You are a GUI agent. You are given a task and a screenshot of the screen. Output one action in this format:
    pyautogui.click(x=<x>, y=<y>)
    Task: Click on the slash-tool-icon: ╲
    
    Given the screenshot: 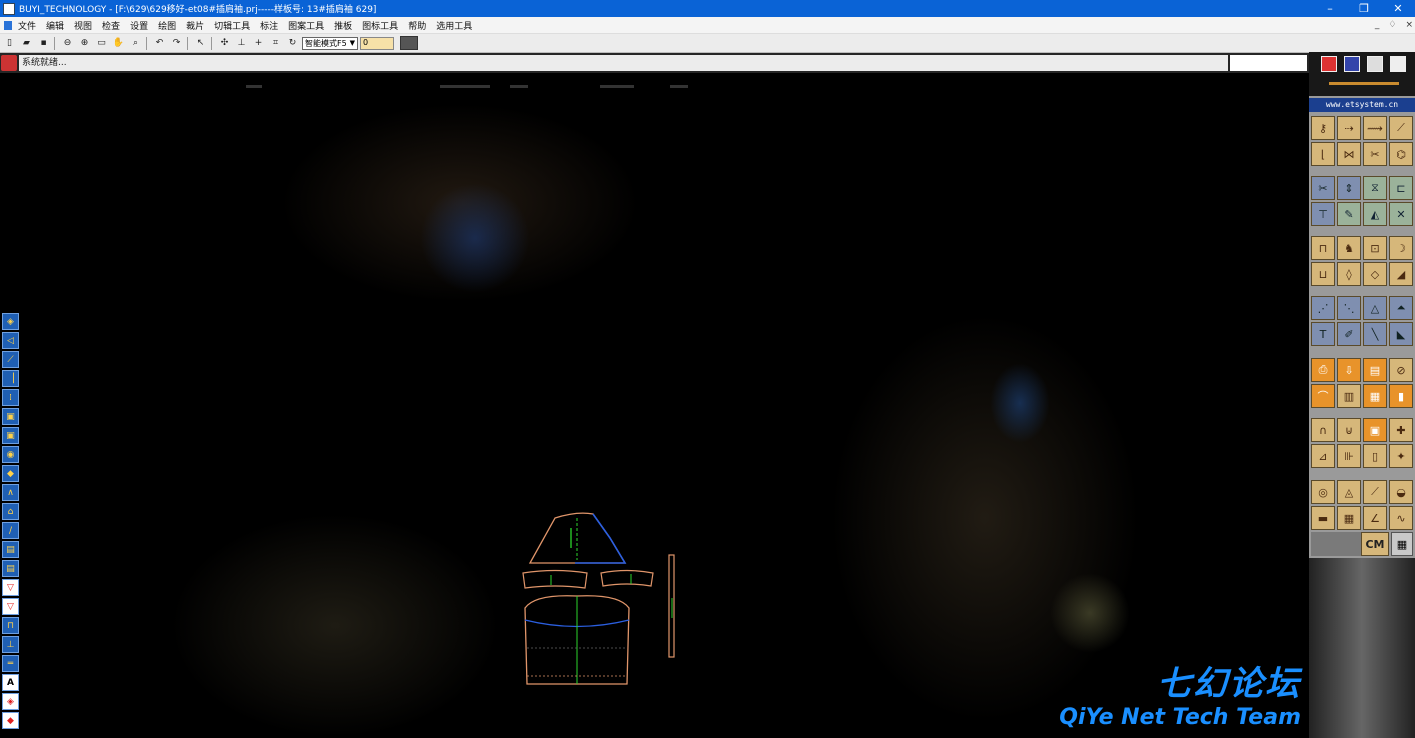 What is the action you would take?
    pyautogui.click(x=1375, y=334)
    